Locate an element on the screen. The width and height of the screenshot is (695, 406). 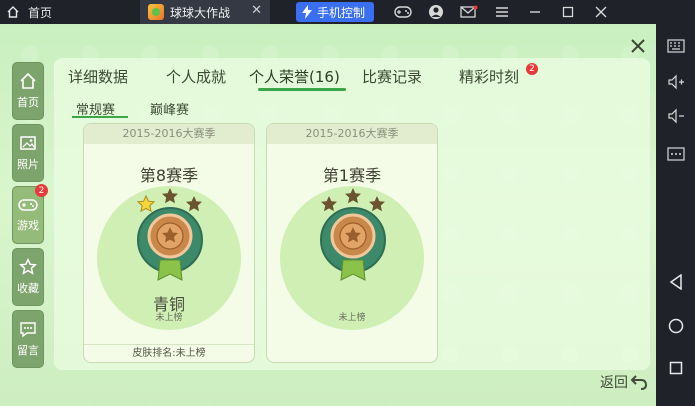
minimize-button is located at coordinates (534, 12).